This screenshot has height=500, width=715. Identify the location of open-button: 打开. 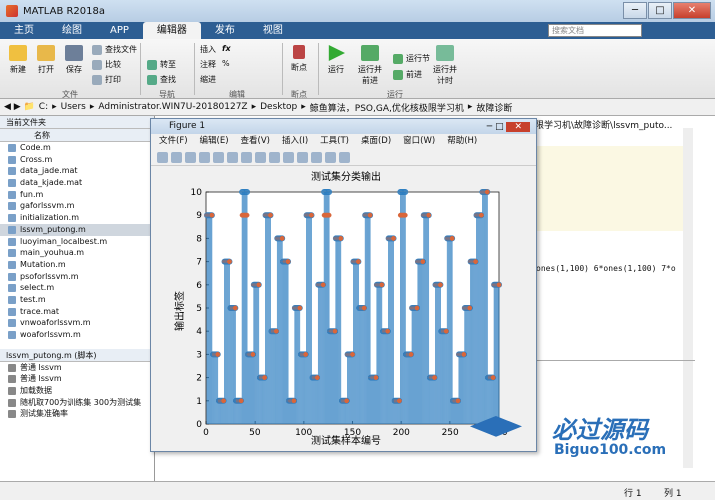
(46, 60).